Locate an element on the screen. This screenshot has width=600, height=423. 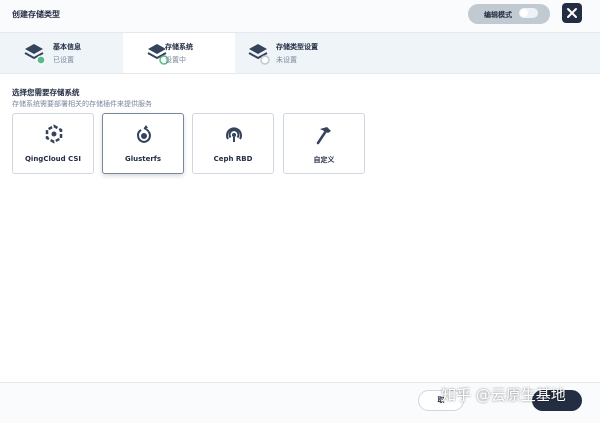
storage-card-ceph-rbd: Ceph RBD is located at coordinates (233, 143).